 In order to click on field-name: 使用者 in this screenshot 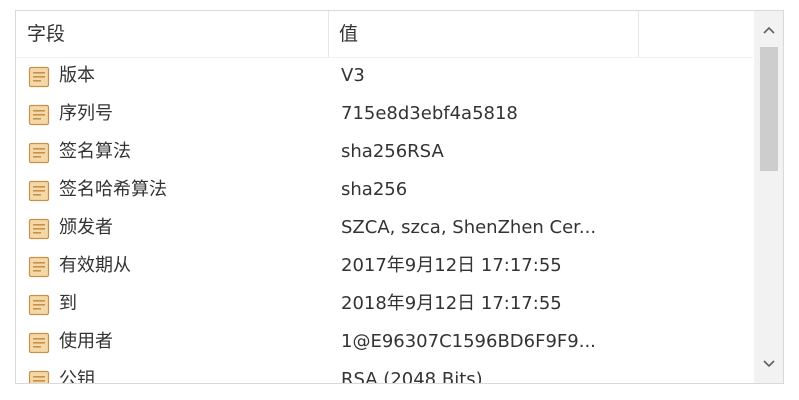, I will do `click(86, 341)`.